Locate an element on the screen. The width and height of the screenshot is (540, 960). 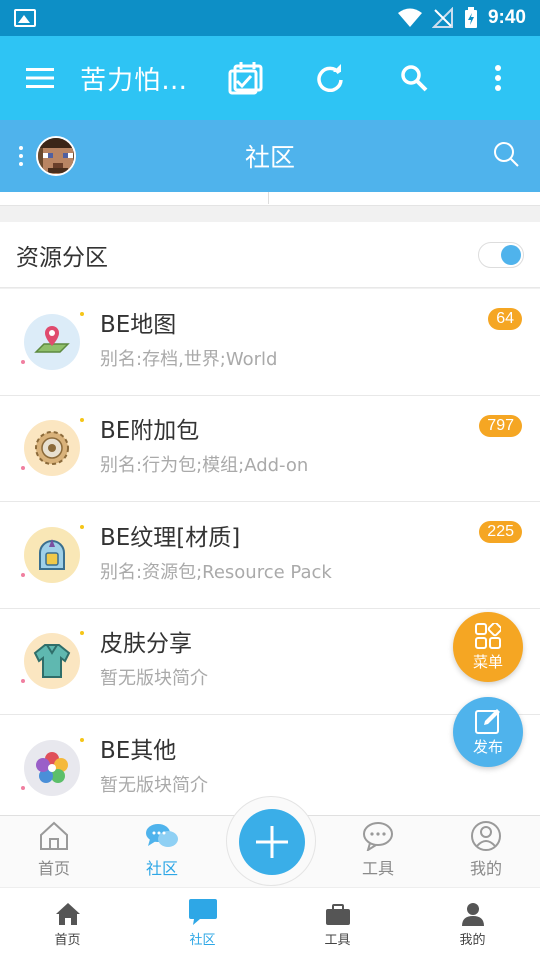
avatar is located at coordinates (56, 156).